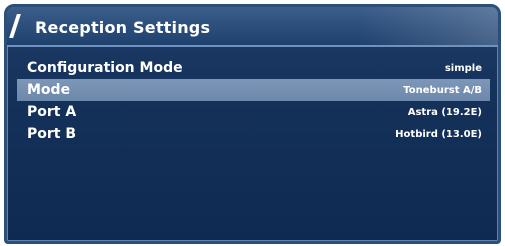 This screenshot has width=505, height=246. Describe the element at coordinates (49, 90) in the screenshot. I see `setting-label: Mode` at that location.